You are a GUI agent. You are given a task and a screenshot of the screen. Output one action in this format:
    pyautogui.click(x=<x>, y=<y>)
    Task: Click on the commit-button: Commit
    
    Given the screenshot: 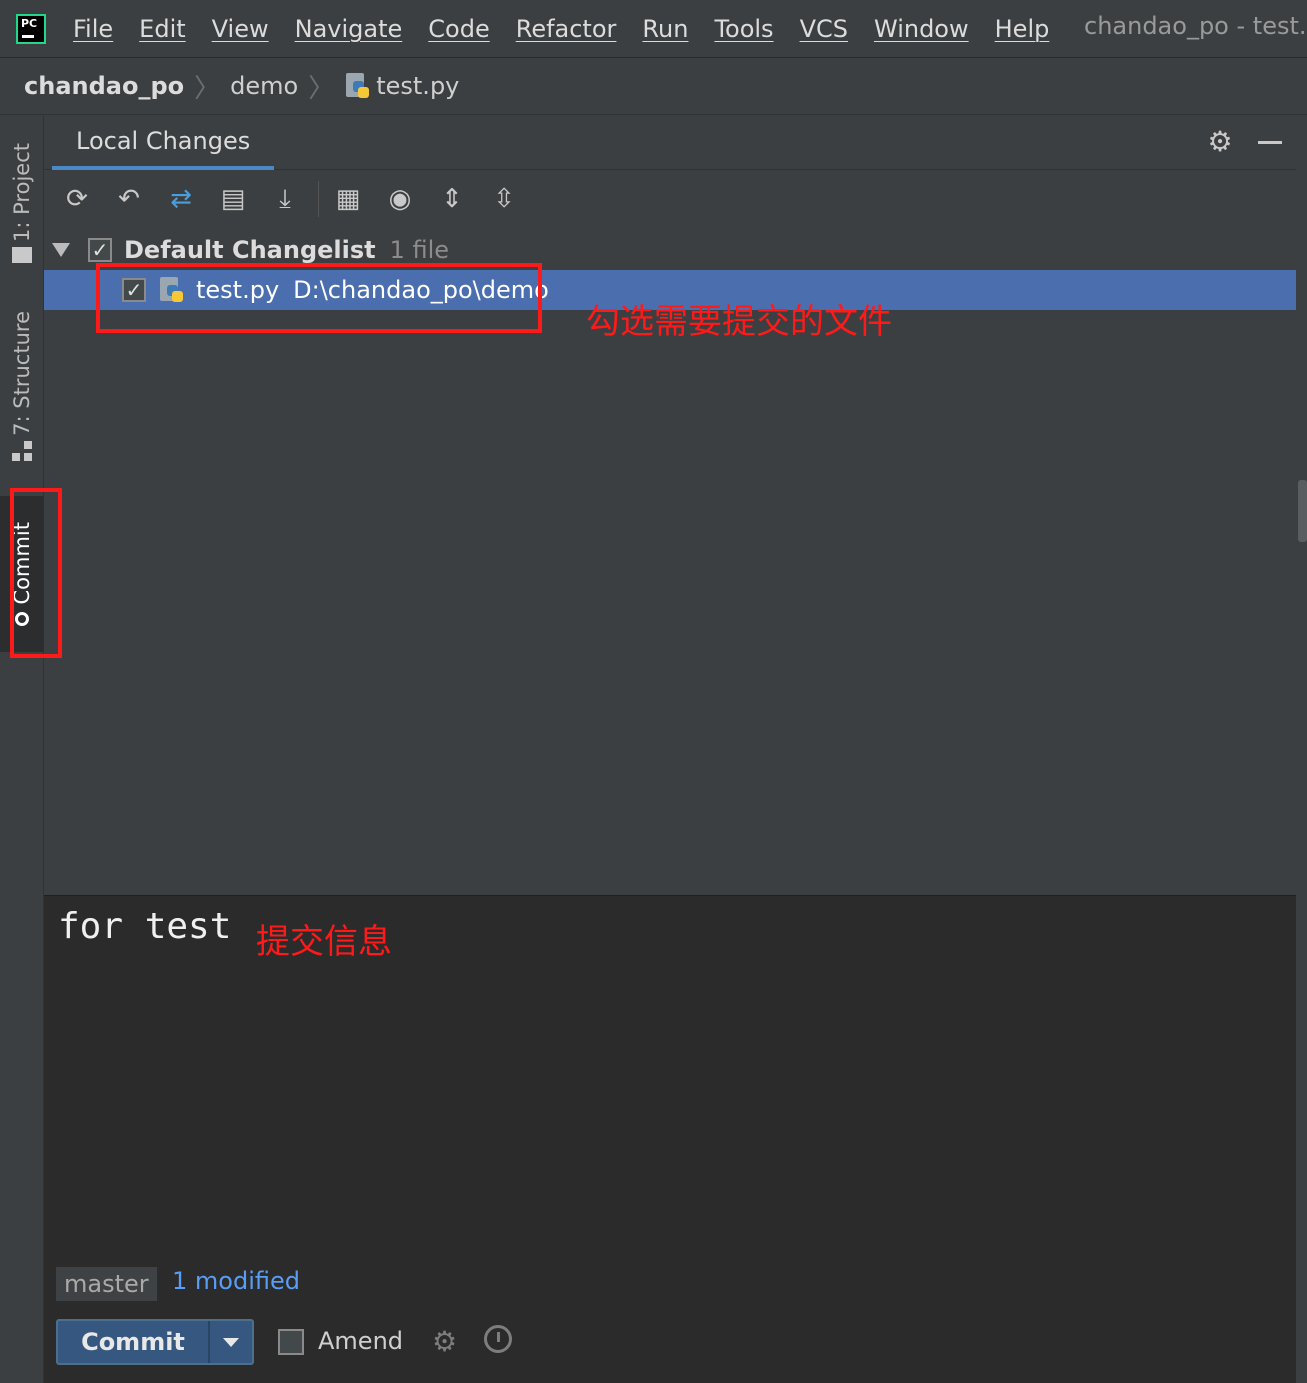 What is the action you would take?
    pyautogui.click(x=155, y=1342)
    